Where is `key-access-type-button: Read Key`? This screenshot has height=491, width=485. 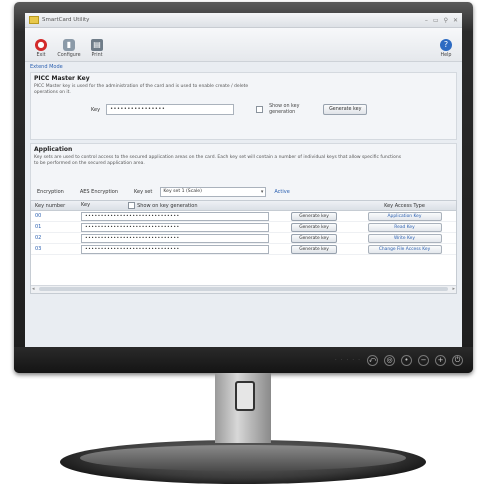 key-access-type-button: Read Key is located at coordinates (404, 227).